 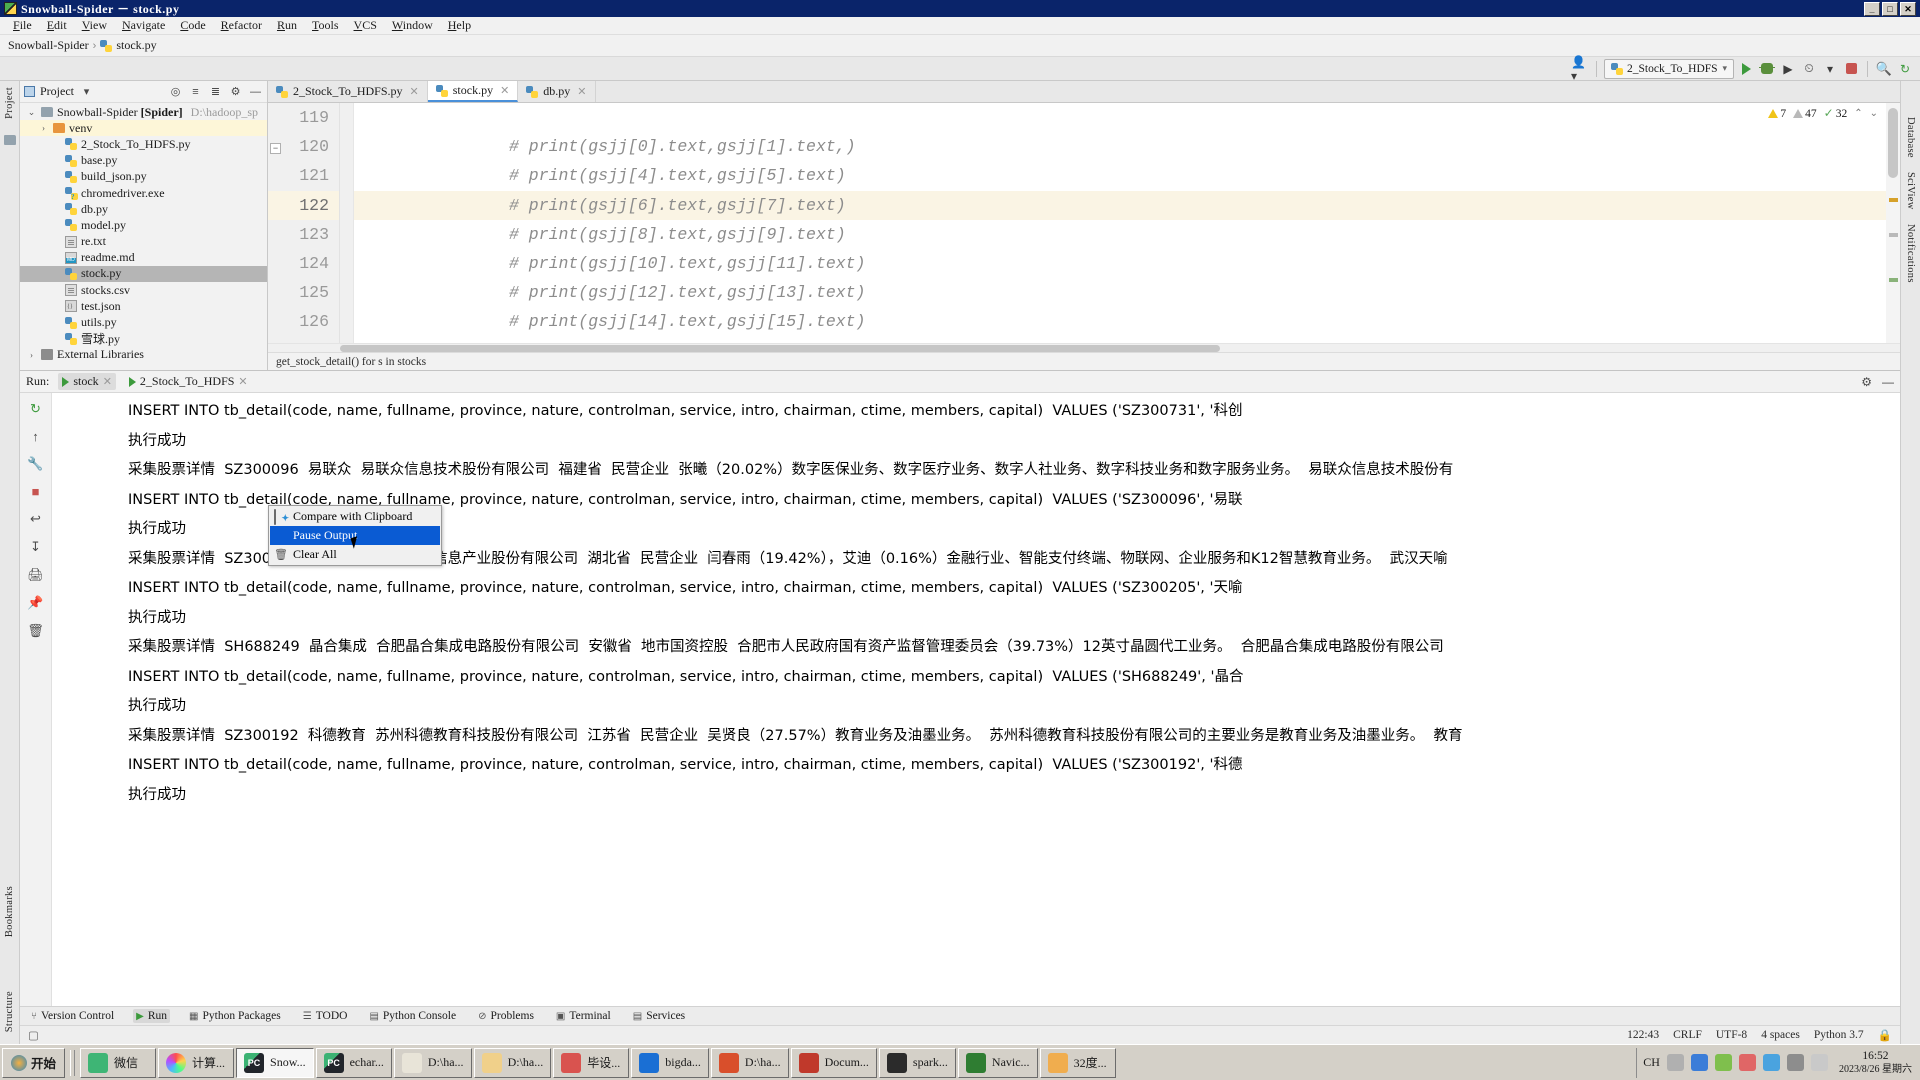 I want to click on lock-icon: 🔒, so click(x=1885, y=1035).